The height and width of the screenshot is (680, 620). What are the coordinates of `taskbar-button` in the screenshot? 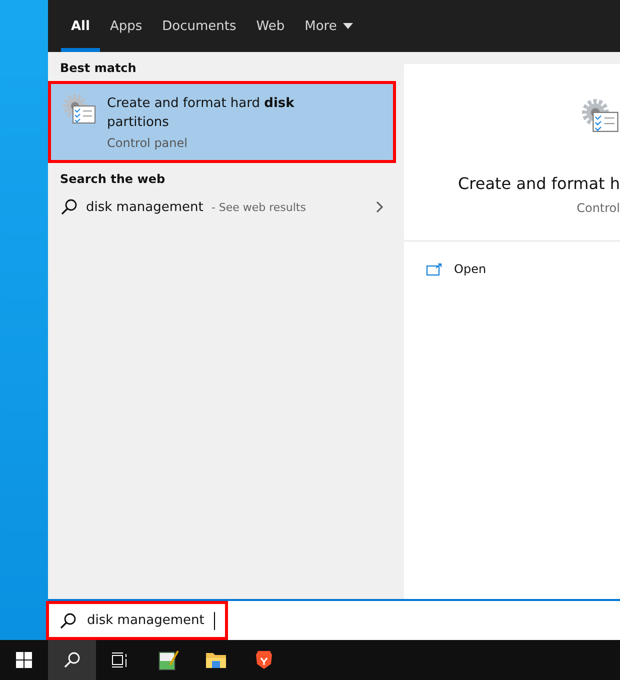 It's located at (72, 660).